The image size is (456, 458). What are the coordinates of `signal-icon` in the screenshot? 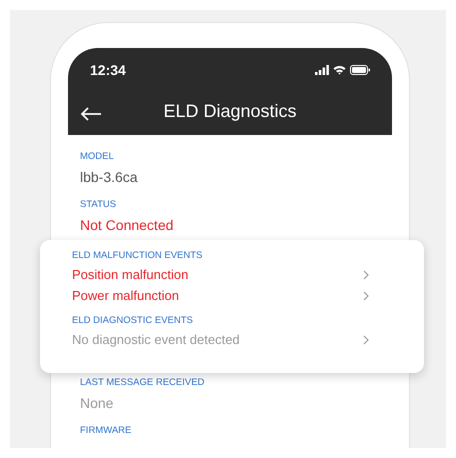 It's located at (322, 70).